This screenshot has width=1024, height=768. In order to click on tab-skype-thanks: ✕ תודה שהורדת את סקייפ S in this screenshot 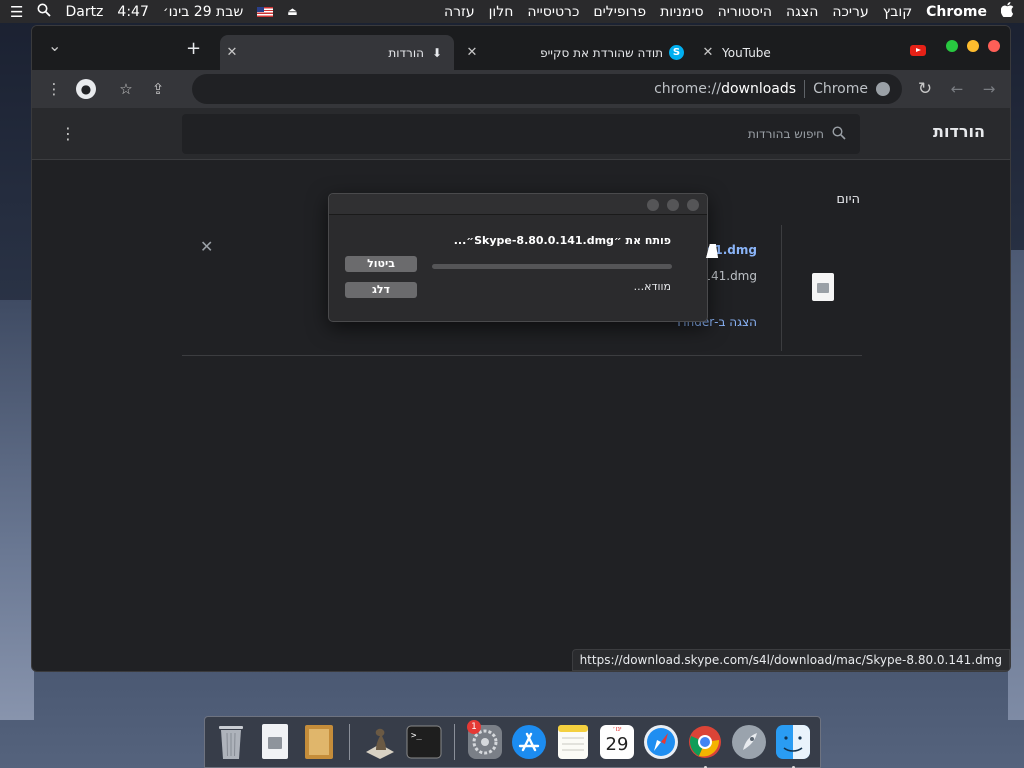, I will do `click(577, 52)`.